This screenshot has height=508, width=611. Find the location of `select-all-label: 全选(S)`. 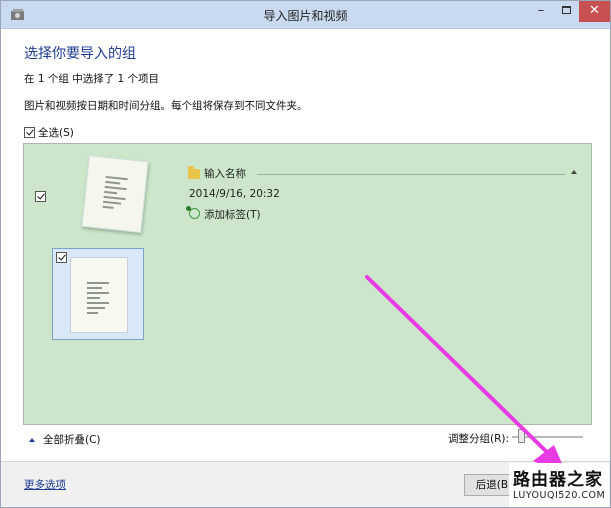

select-all-label: 全选(S) is located at coordinates (56, 133).